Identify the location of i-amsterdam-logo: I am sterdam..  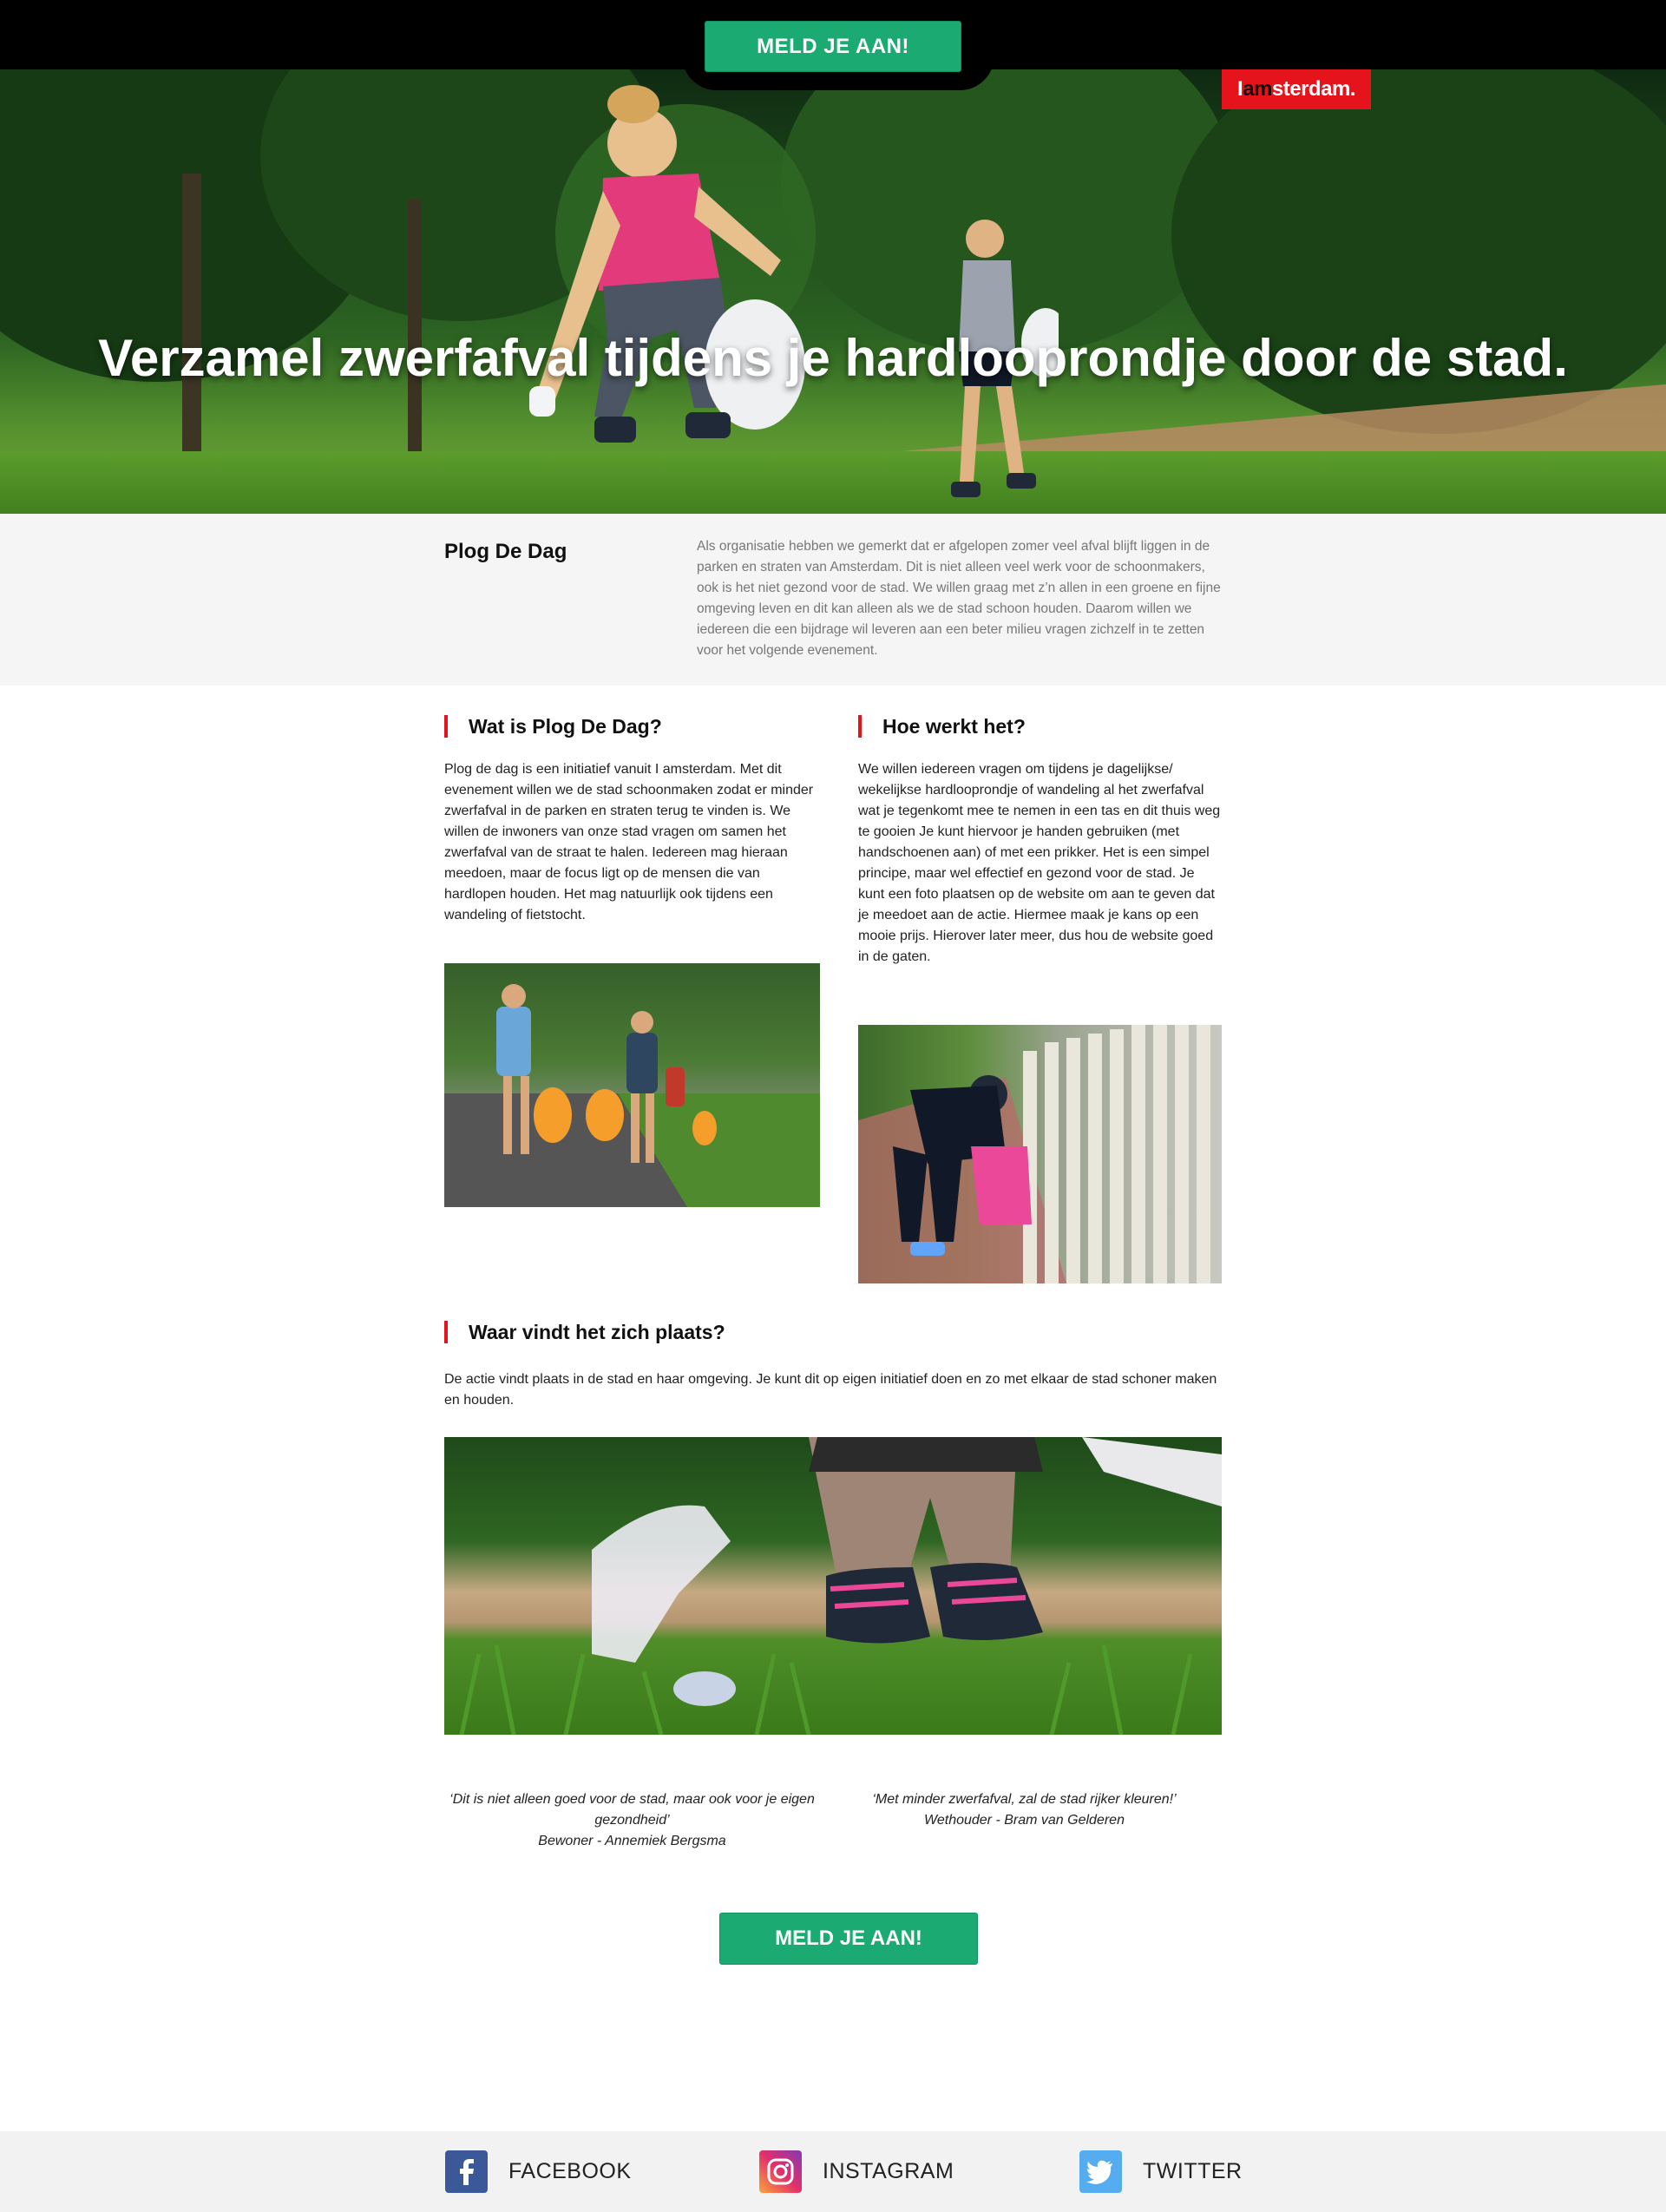
(1296, 89).